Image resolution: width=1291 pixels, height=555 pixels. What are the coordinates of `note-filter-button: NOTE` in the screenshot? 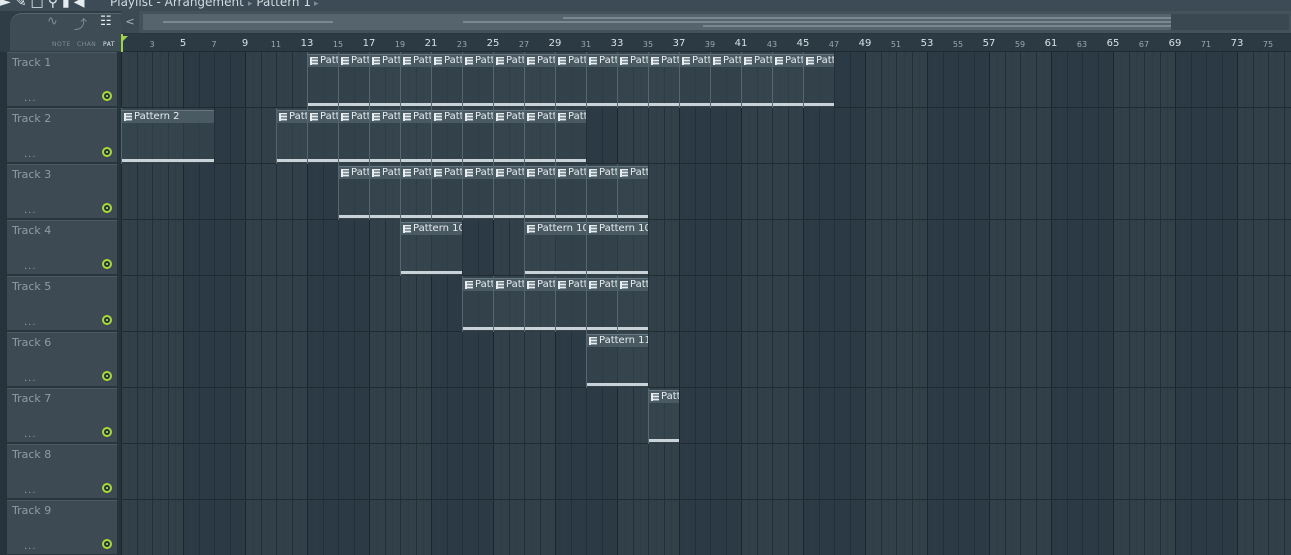 It's located at (61, 44).